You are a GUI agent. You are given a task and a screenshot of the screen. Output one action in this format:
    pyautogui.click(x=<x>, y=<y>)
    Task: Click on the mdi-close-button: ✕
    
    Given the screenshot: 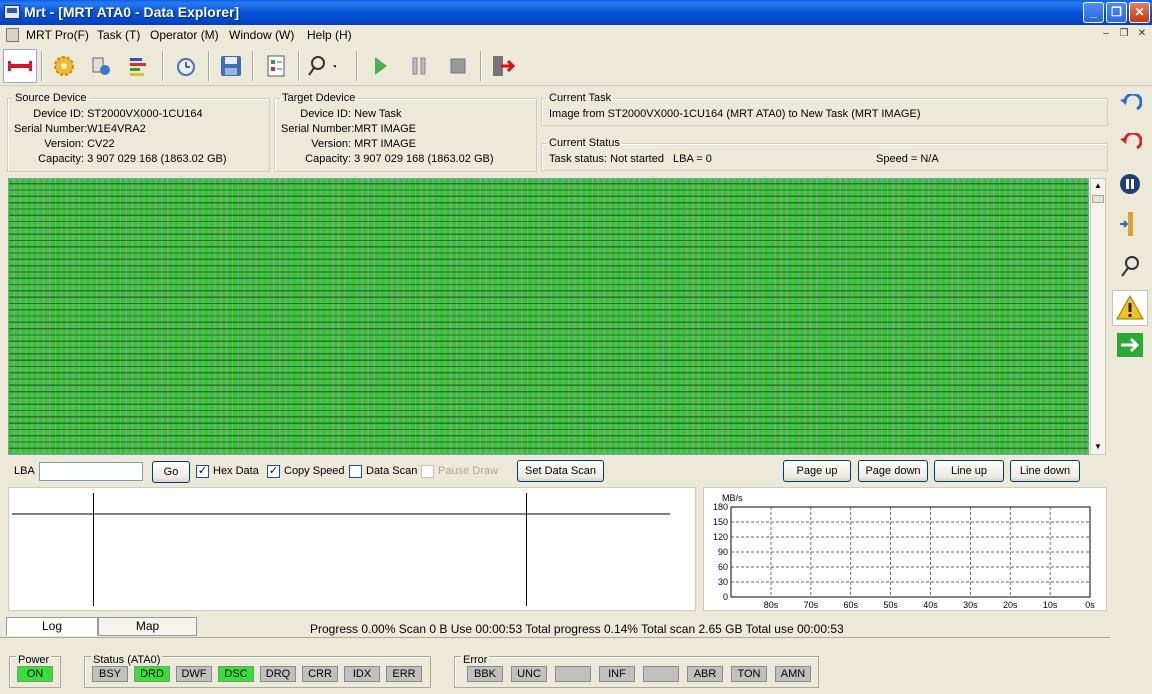 What is the action you would take?
    pyautogui.click(x=1142, y=34)
    